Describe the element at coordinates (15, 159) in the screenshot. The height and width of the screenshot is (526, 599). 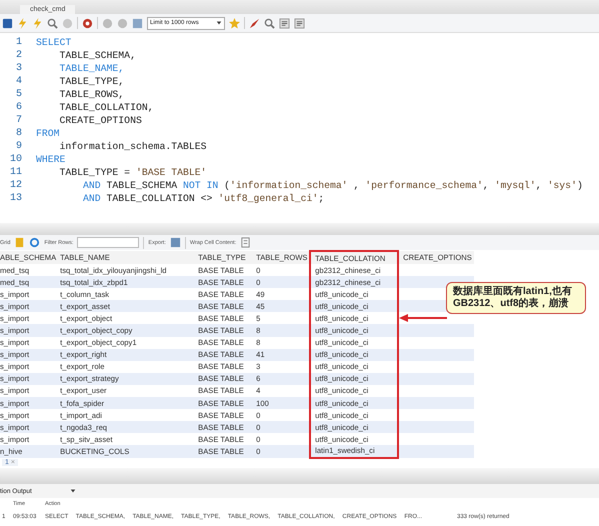
I see `line-number: 10` at that location.